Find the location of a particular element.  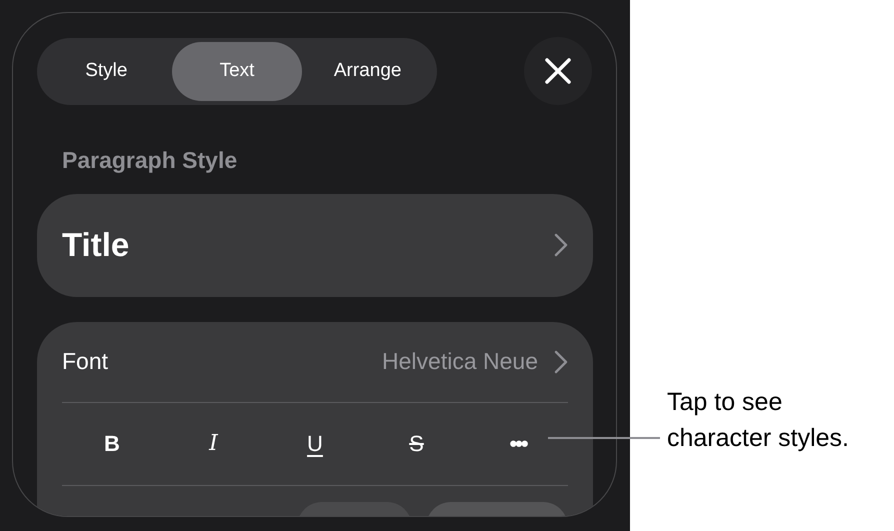

tab: Arrange is located at coordinates (368, 71).